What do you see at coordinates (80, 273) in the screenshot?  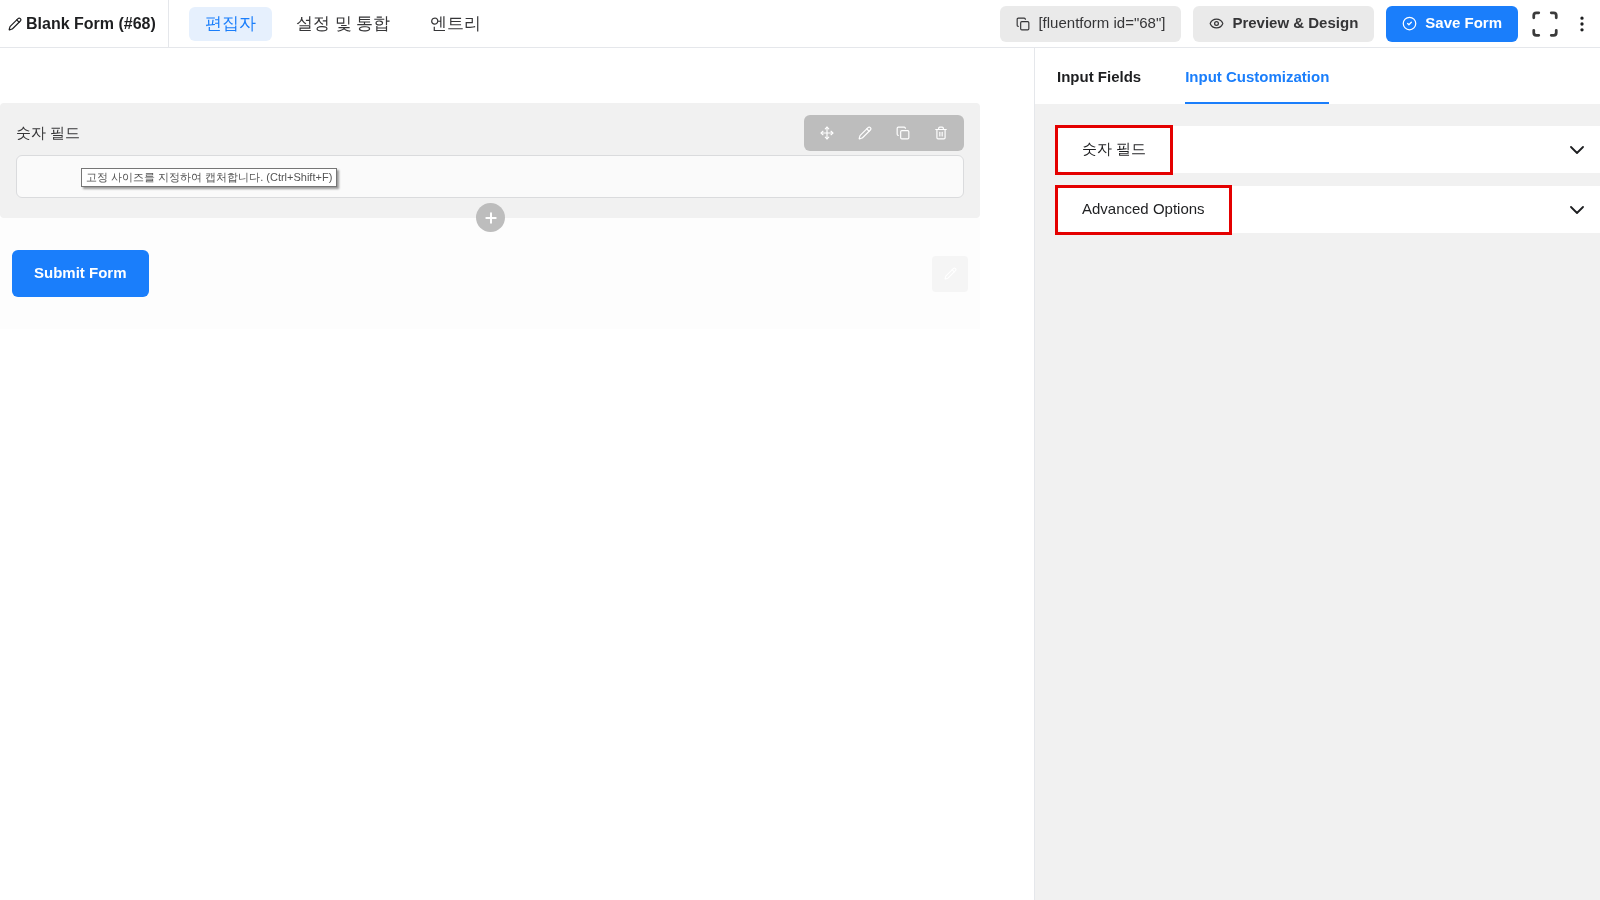 I see `submit-button: Submit Form` at bounding box center [80, 273].